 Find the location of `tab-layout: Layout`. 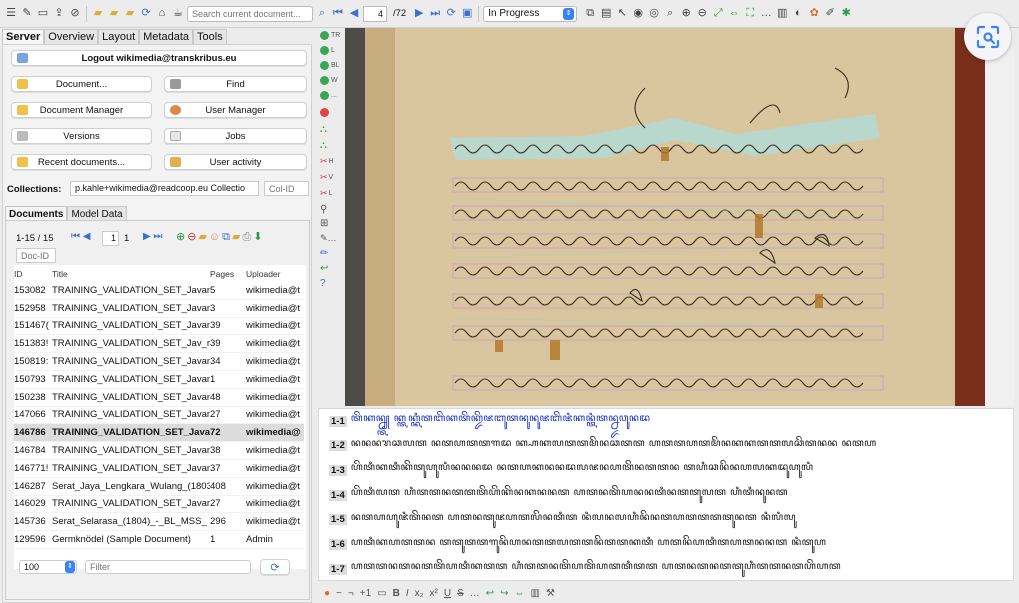

tab-layout: Layout is located at coordinates (119, 37).